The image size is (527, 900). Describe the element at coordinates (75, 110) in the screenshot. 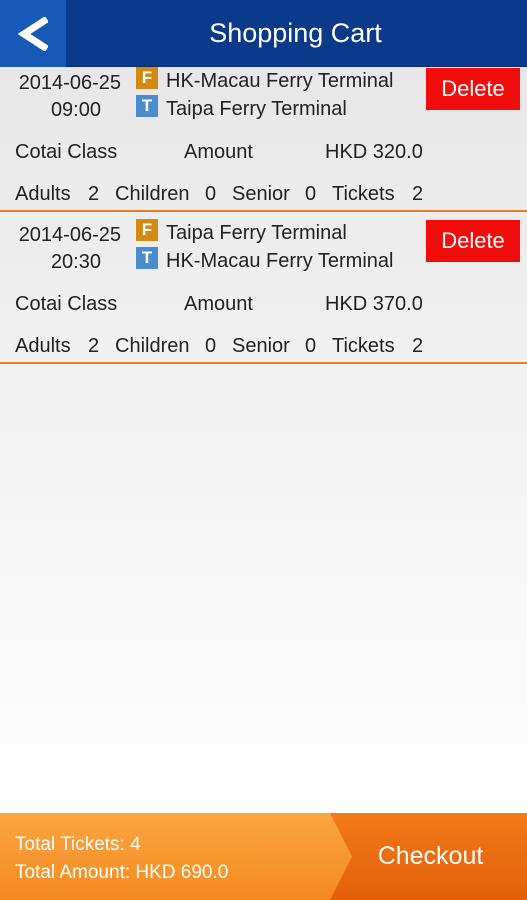

I see `trip-time: 09:00` at that location.